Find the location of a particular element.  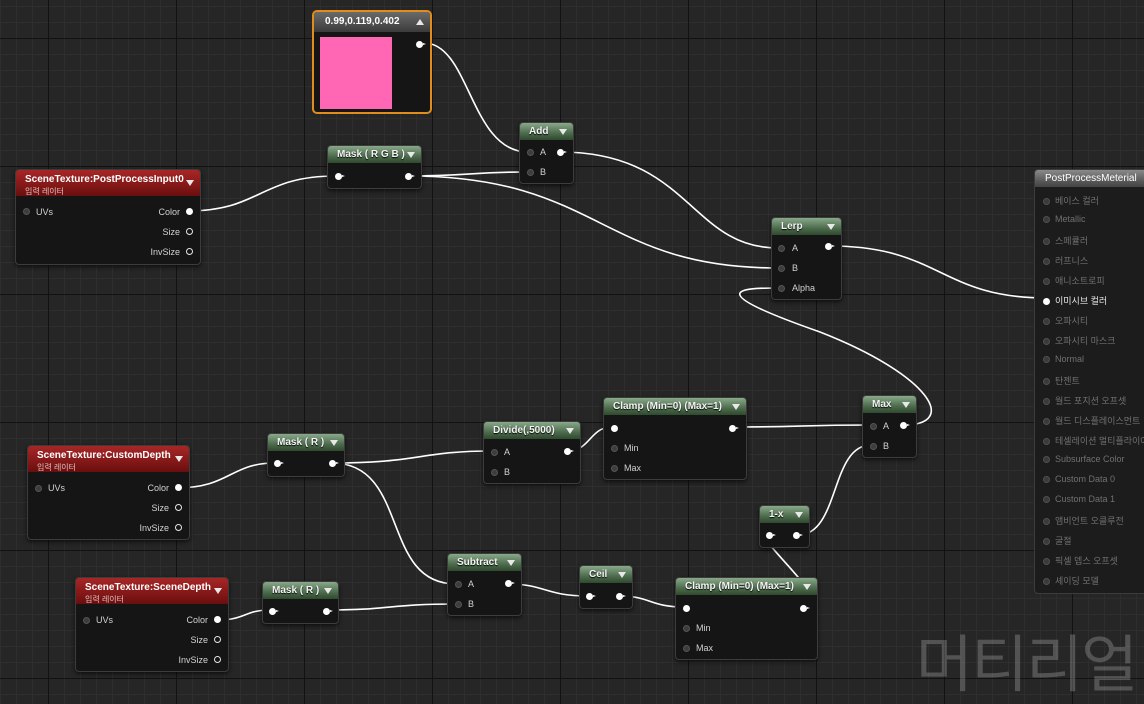

output-pin is located at coordinates (421, 44).